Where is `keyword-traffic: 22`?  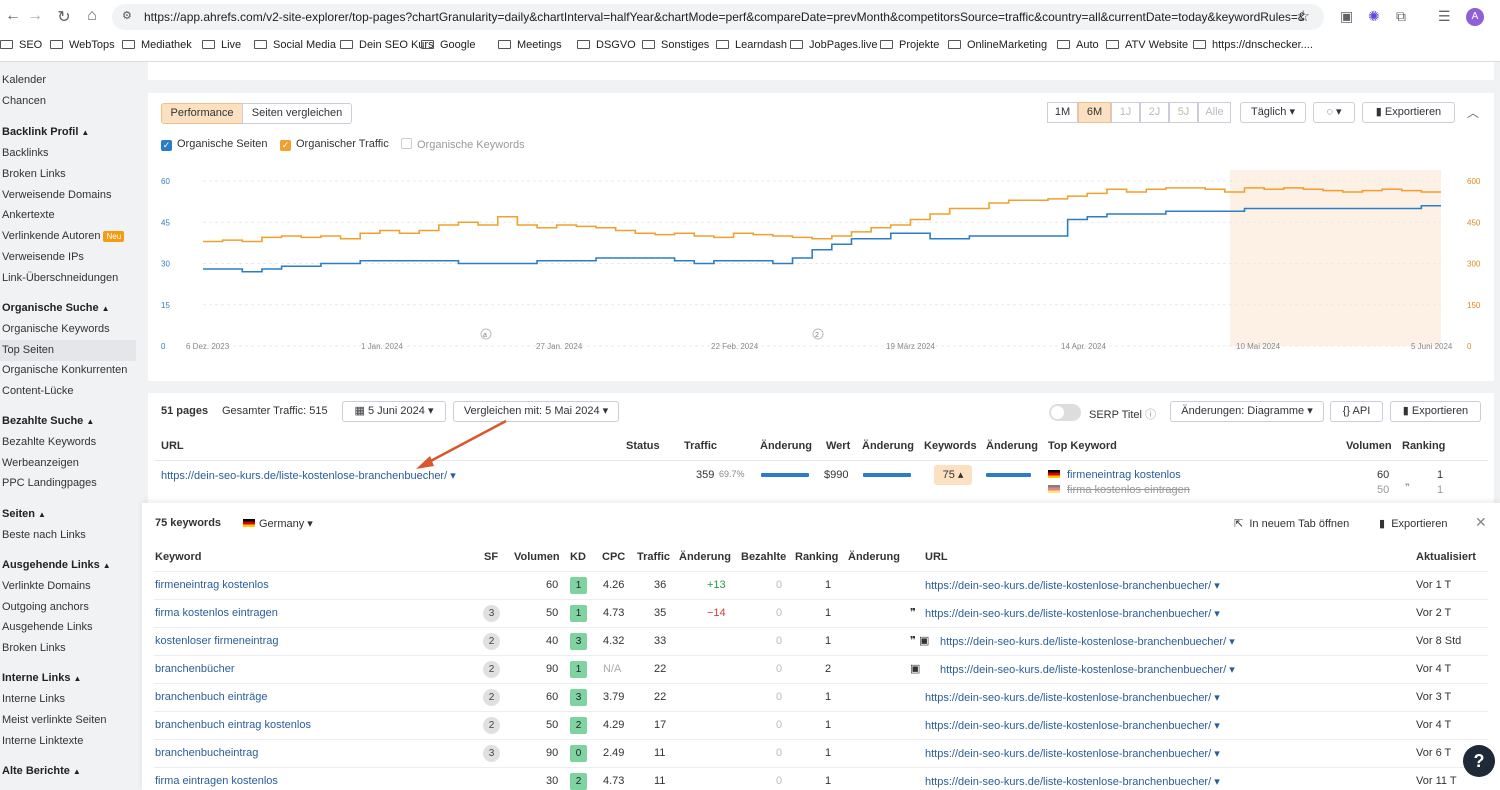
keyword-traffic: 22 is located at coordinates (660, 697).